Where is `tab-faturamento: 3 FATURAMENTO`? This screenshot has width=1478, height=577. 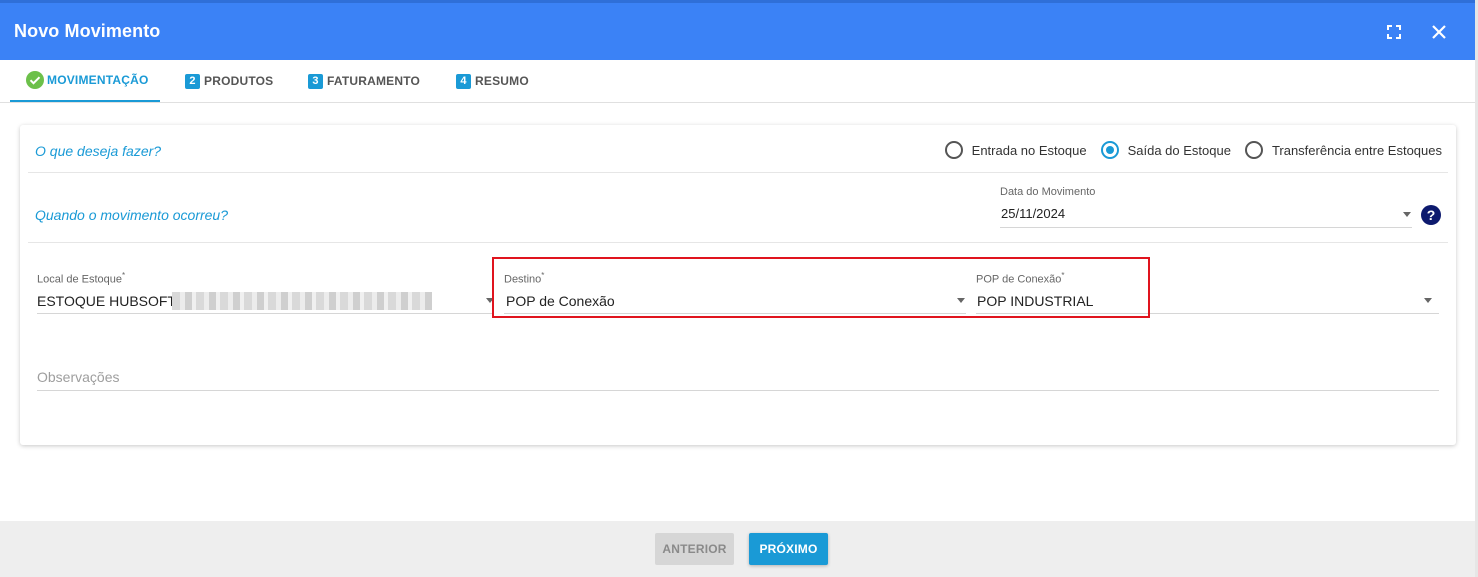 tab-faturamento: 3 FATURAMENTO is located at coordinates (364, 81).